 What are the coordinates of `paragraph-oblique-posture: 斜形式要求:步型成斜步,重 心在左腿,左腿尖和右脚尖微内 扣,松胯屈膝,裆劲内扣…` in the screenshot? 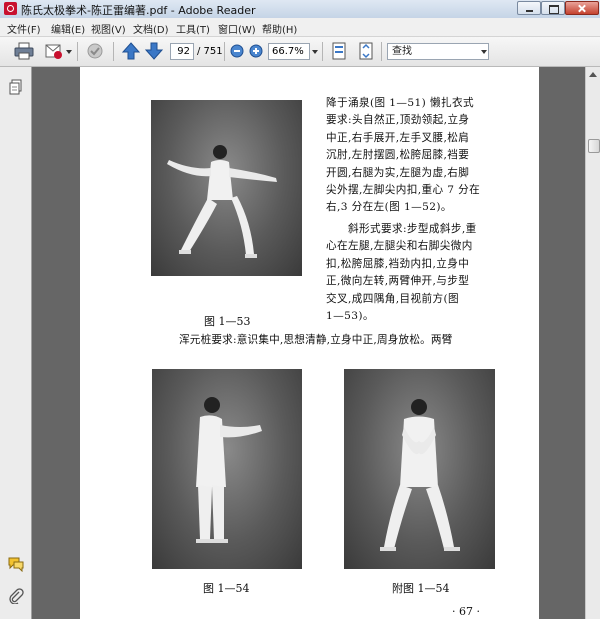 It's located at (401, 273).